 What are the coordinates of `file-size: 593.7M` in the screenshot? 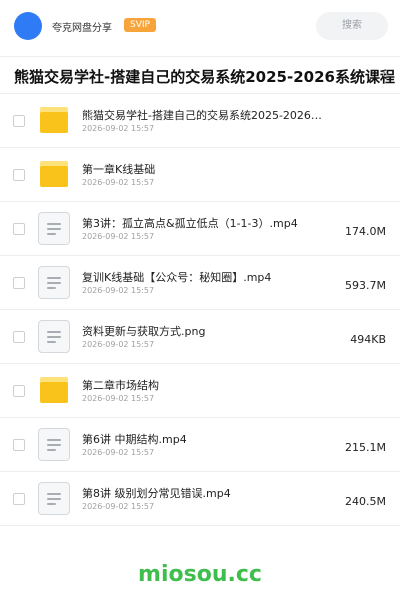 It's located at (365, 285).